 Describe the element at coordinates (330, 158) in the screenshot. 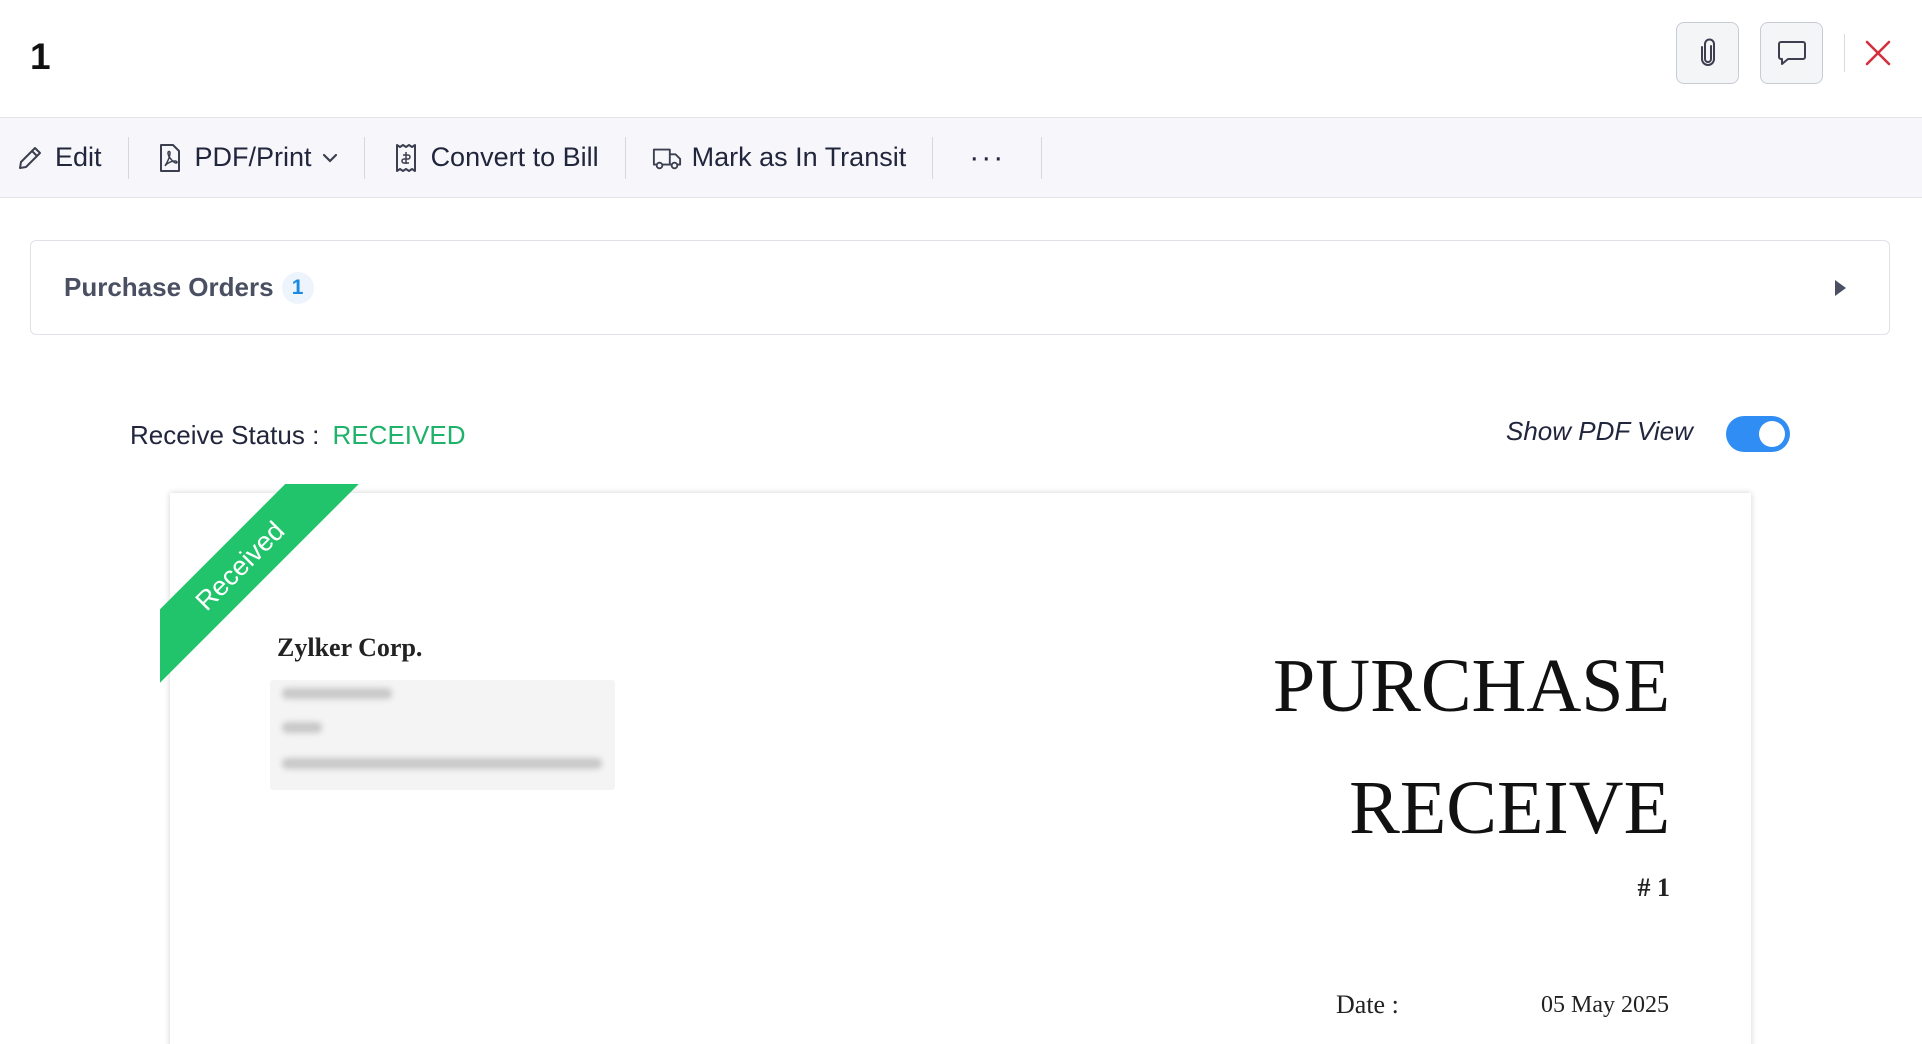

I see `chevron-down-icon` at that location.